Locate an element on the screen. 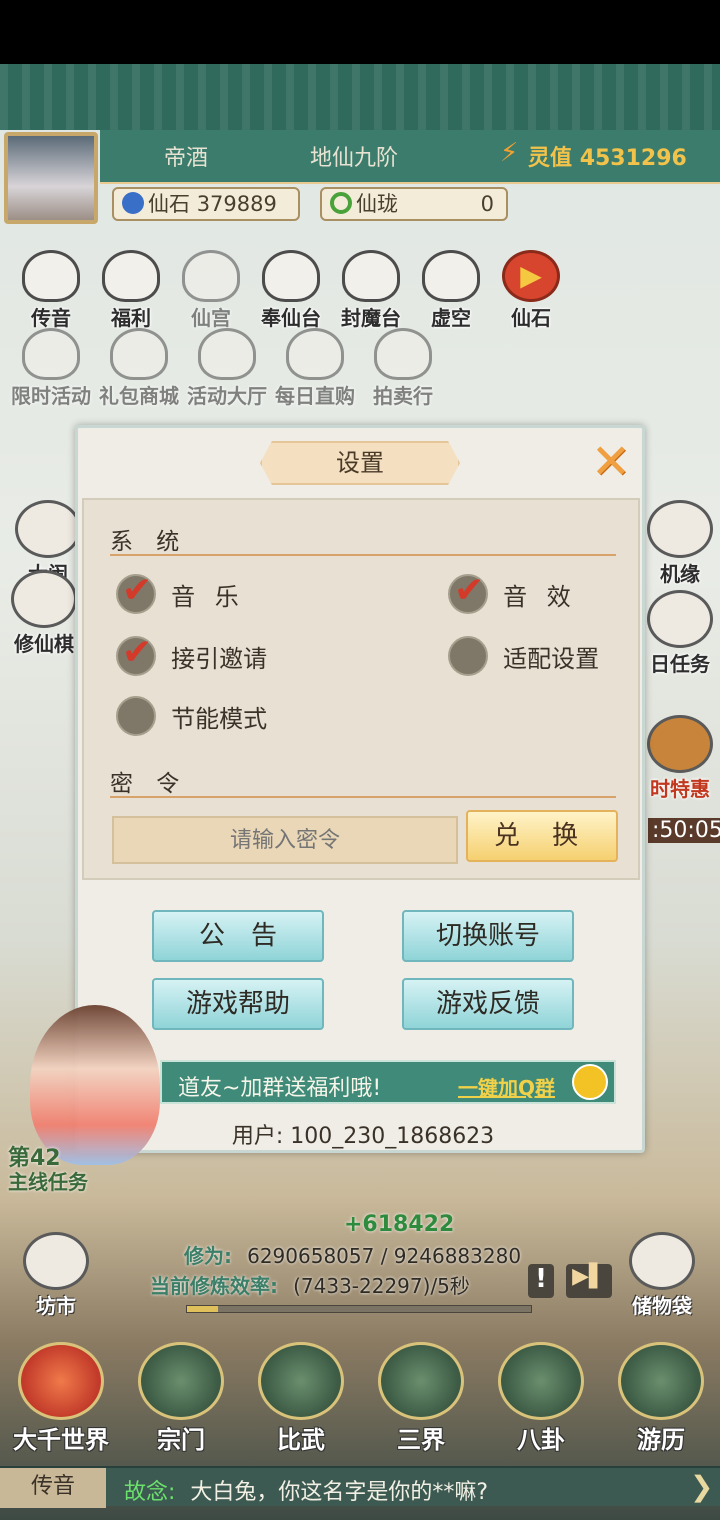 This screenshot has height=1520, width=720. xianlong-box: 仙珑 0 is located at coordinates (414, 204).